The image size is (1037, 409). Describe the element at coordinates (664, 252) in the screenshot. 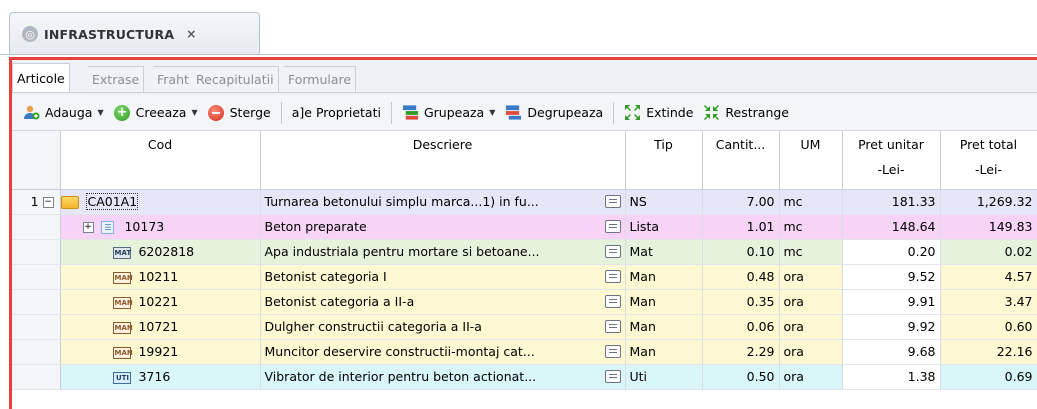

I see `cell-tip: Mat` at that location.